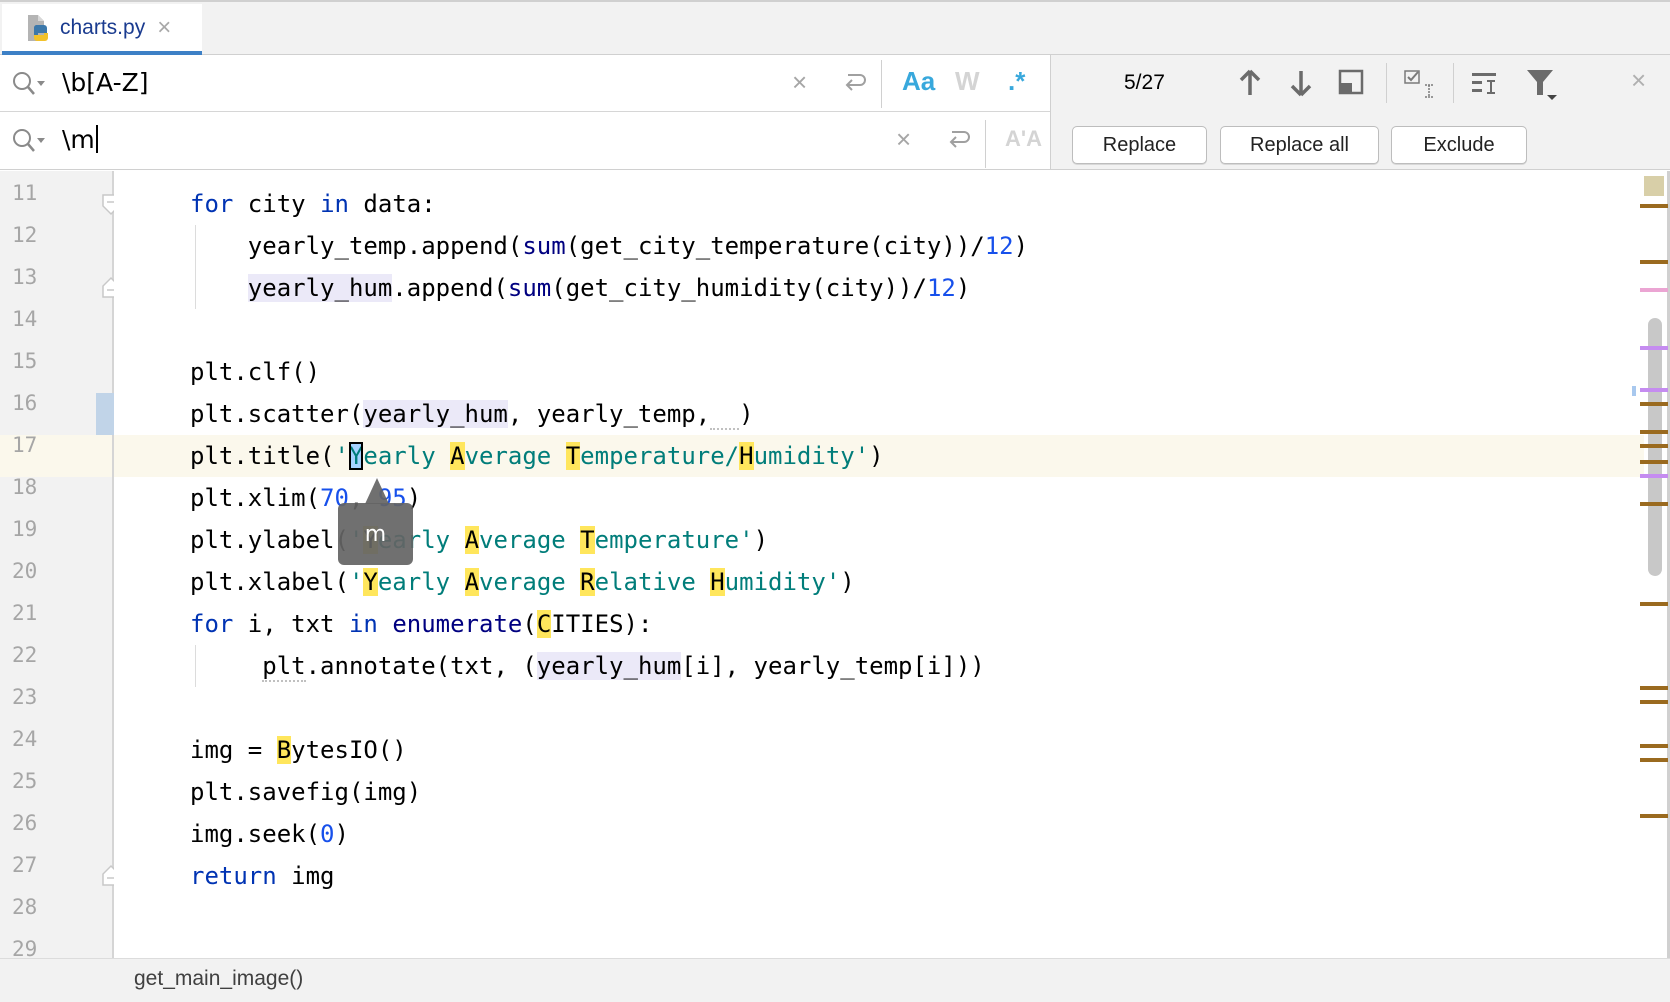 The image size is (1670, 1002). Describe the element at coordinates (835, 28) in the screenshot. I see `editor-tab-bar: charts.py ×` at that location.